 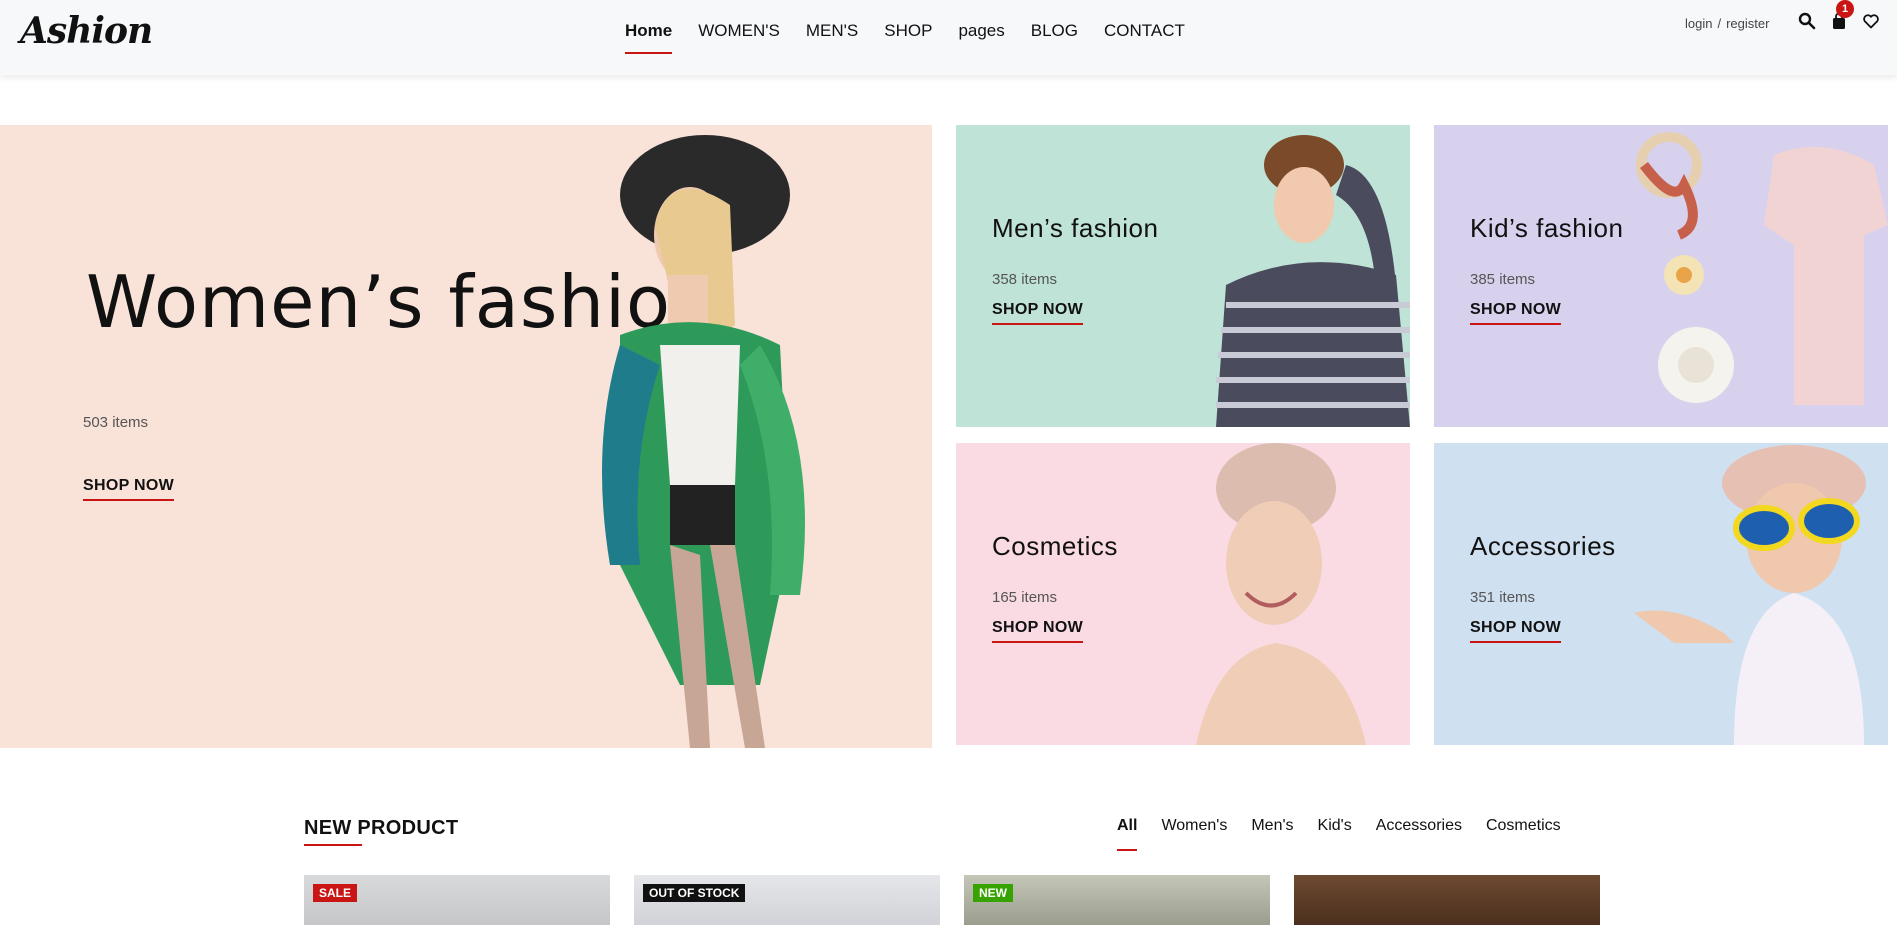 I want to click on new-product-title-part1: NEW, so click(x=328, y=828).